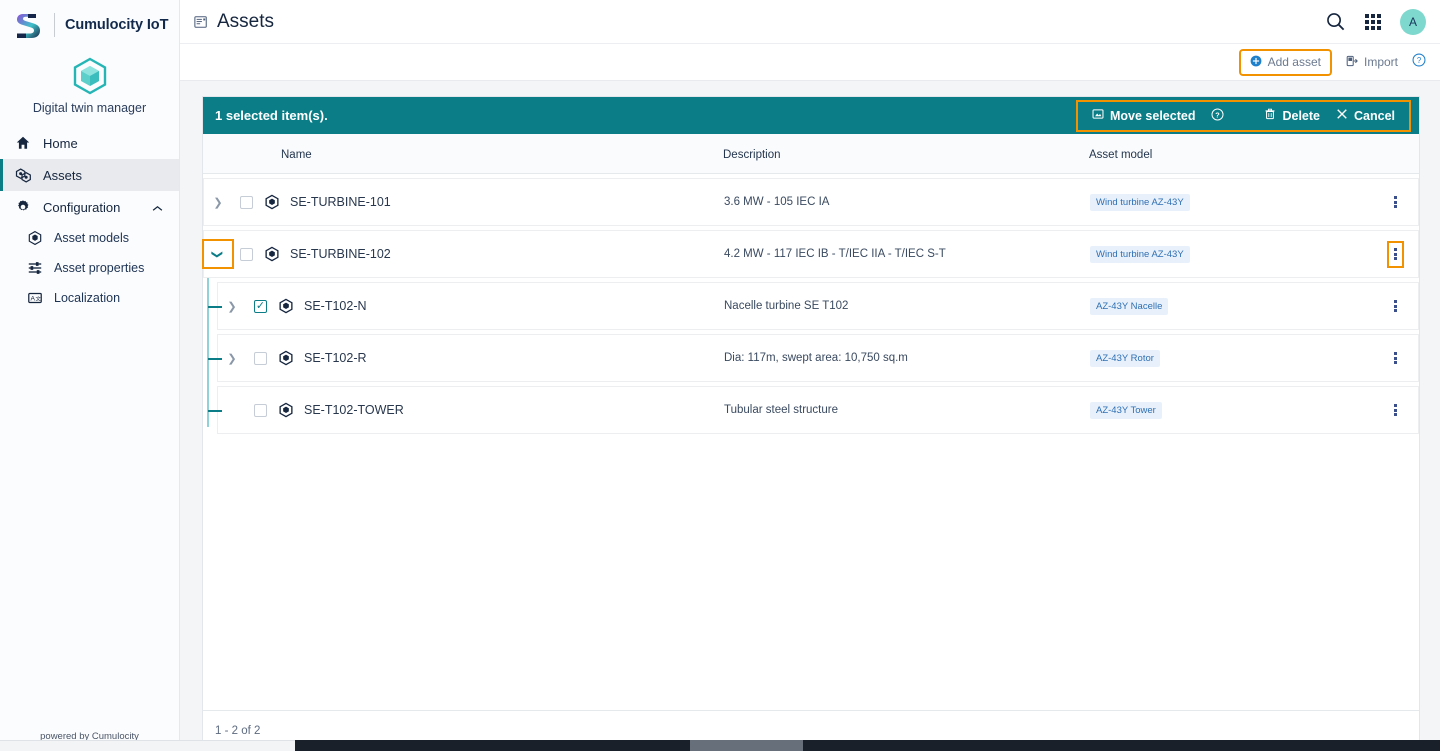 Image resolution: width=1440 pixels, height=751 pixels. Describe the element at coordinates (810, 62) in the screenshot. I see `action-toolbar: Add asset Import ?` at that location.